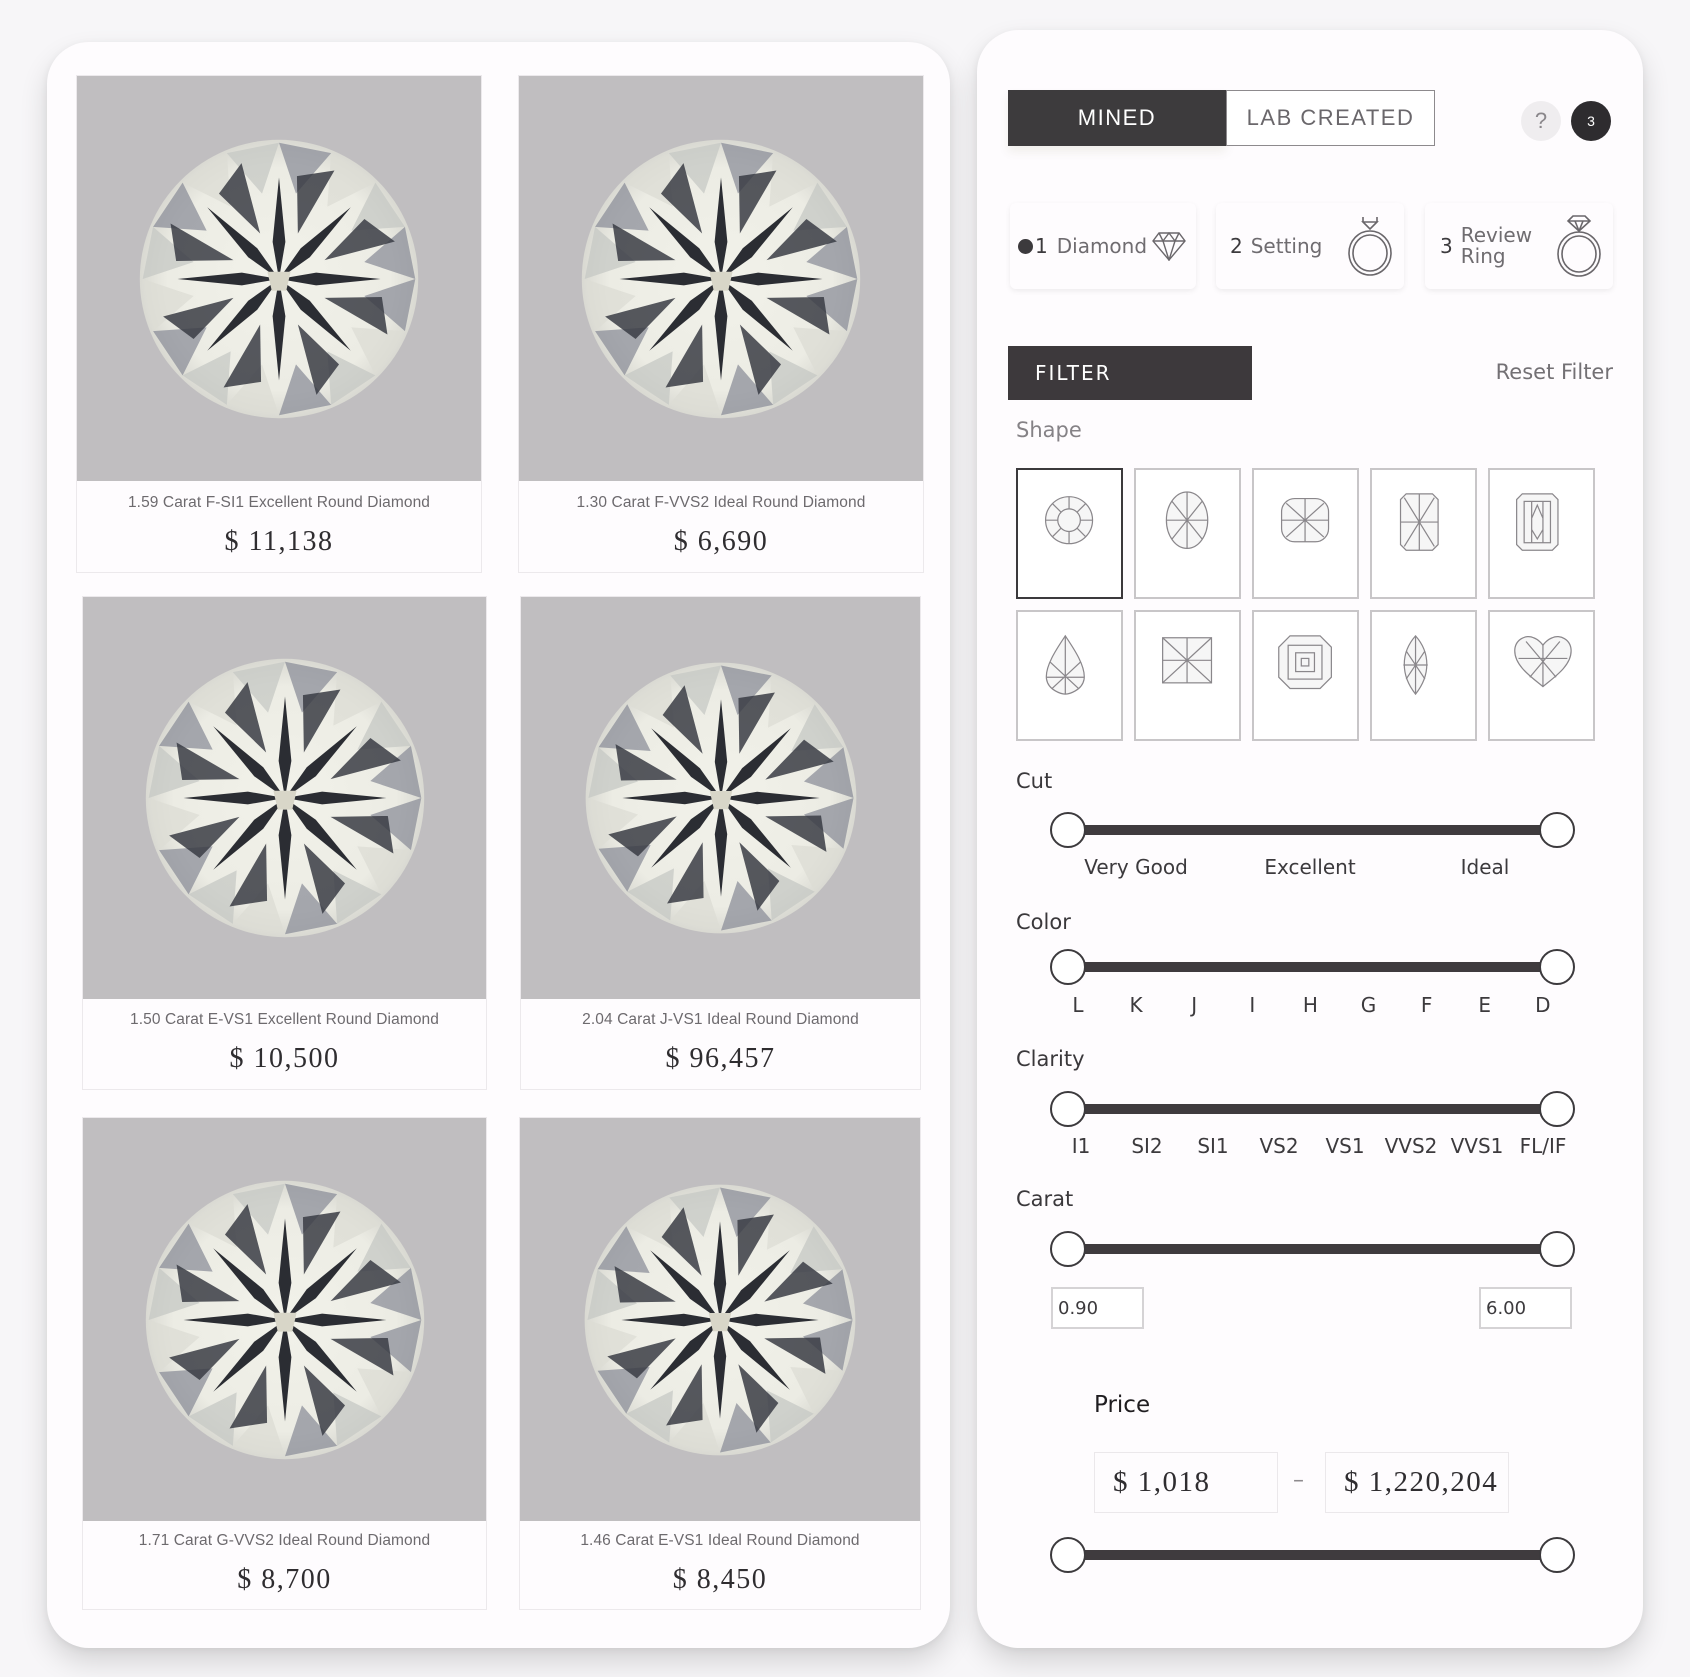 Image resolution: width=1690 pixels, height=1677 pixels. What do you see at coordinates (1310, 867) in the screenshot?
I see `cut-tick-label: Excellent` at bounding box center [1310, 867].